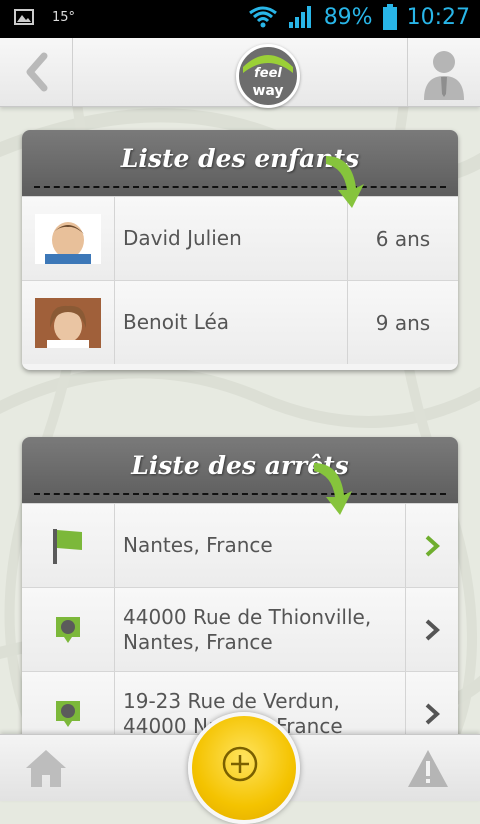  Describe the element at coordinates (267, 91) in the screenshot. I see `logo-text-bottom: way` at that location.